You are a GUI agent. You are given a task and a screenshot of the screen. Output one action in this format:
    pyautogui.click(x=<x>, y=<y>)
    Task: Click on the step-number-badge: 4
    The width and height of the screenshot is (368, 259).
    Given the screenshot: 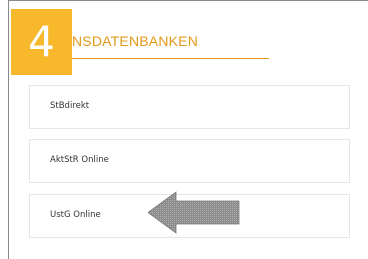 What is the action you would take?
    pyautogui.click(x=41, y=42)
    